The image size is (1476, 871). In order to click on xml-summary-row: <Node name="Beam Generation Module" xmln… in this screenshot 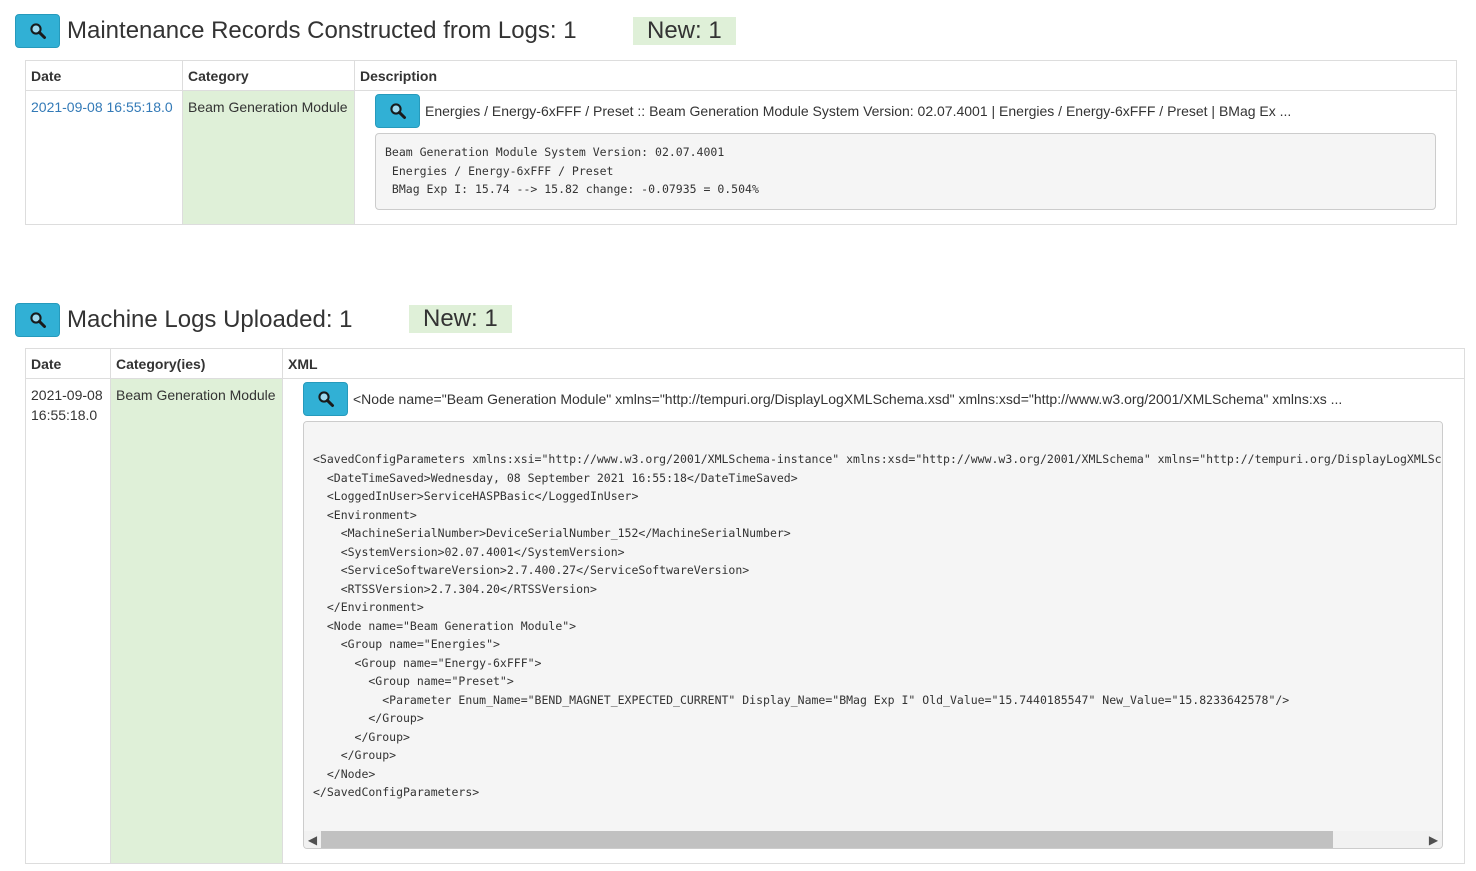, I will do `click(873, 399)`.